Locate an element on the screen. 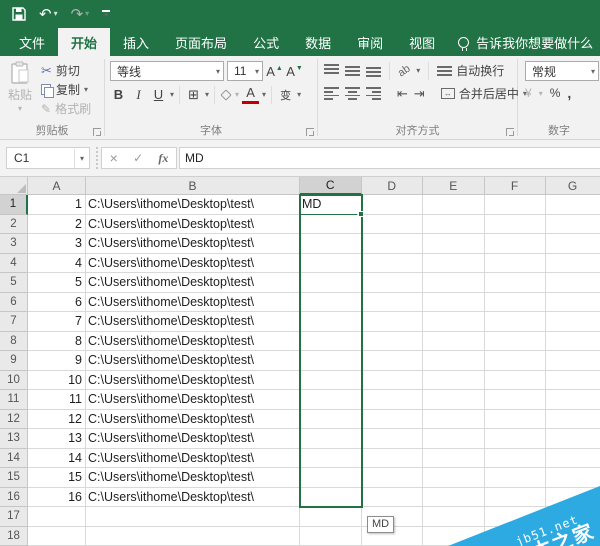 This screenshot has width=600, height=546. cell-A12: 12 is located at coordinates (57, 419).